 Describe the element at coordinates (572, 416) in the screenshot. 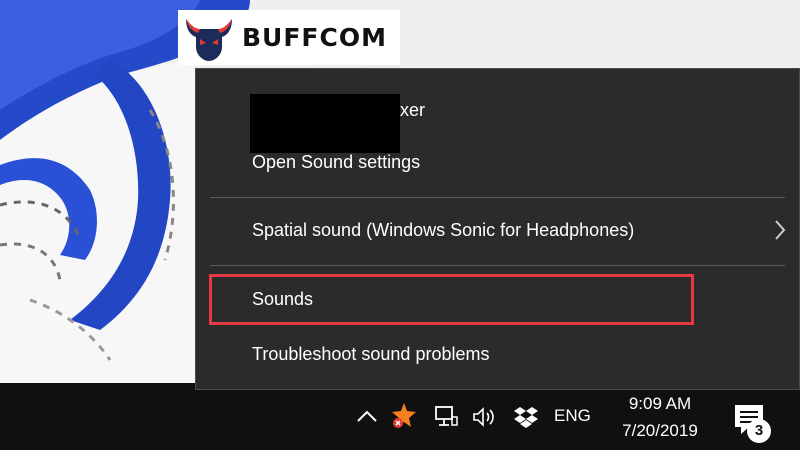

I see `language-indicator: ENG` at that location.